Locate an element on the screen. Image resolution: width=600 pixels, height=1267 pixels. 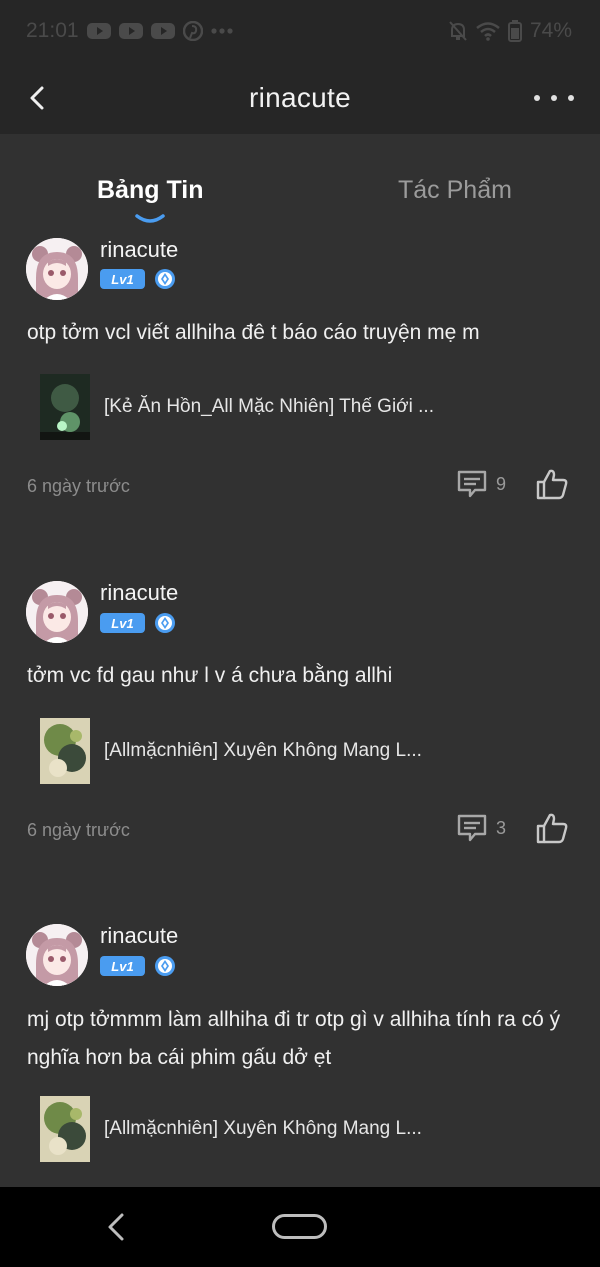
pinterest-icon is located at coordinates (192, 31).